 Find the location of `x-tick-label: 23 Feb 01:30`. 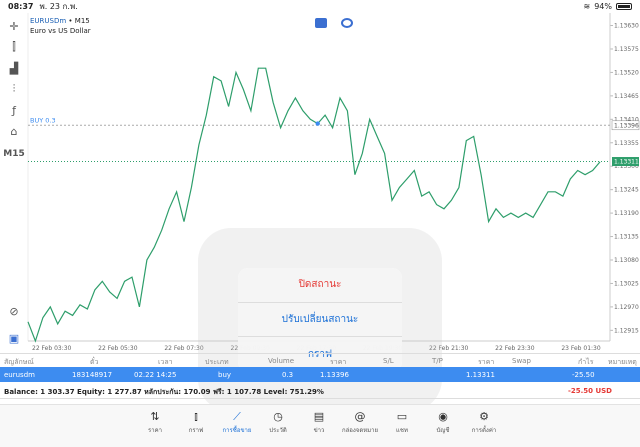

x-tick-label: 23 Feb 01:30 is located at coordinates (581, 348).